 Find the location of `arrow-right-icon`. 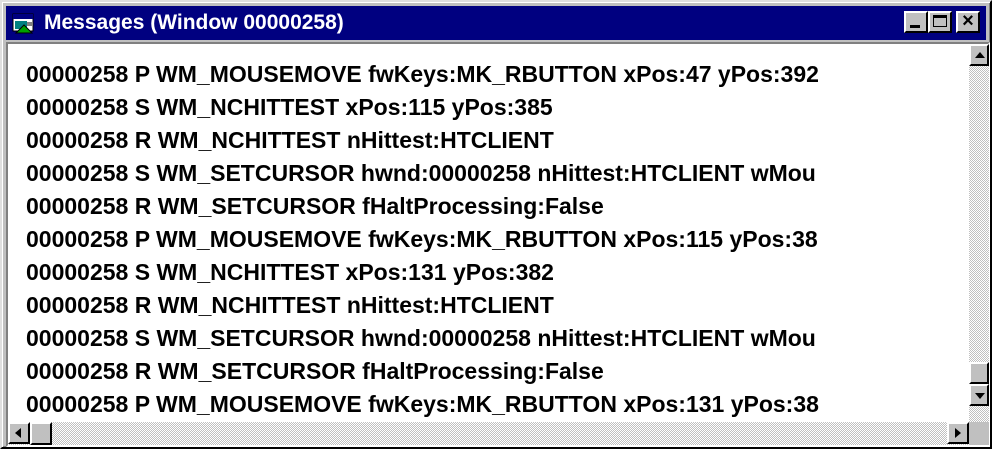

arrow-right-icon is located at coordinates (958, 433).